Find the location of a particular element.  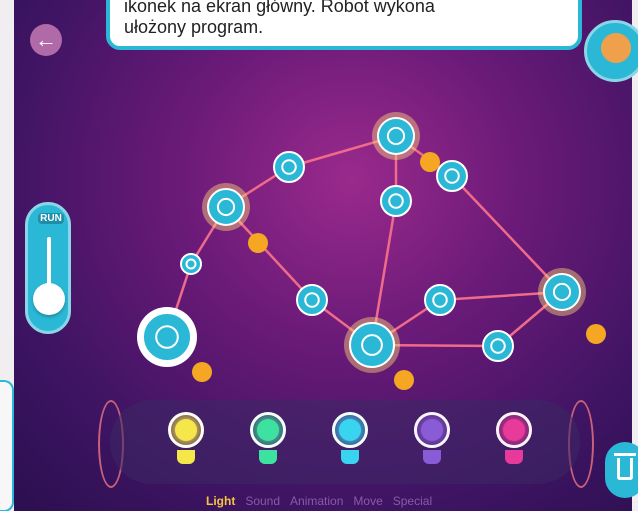

trash-button is located at coordinates (621, 470).